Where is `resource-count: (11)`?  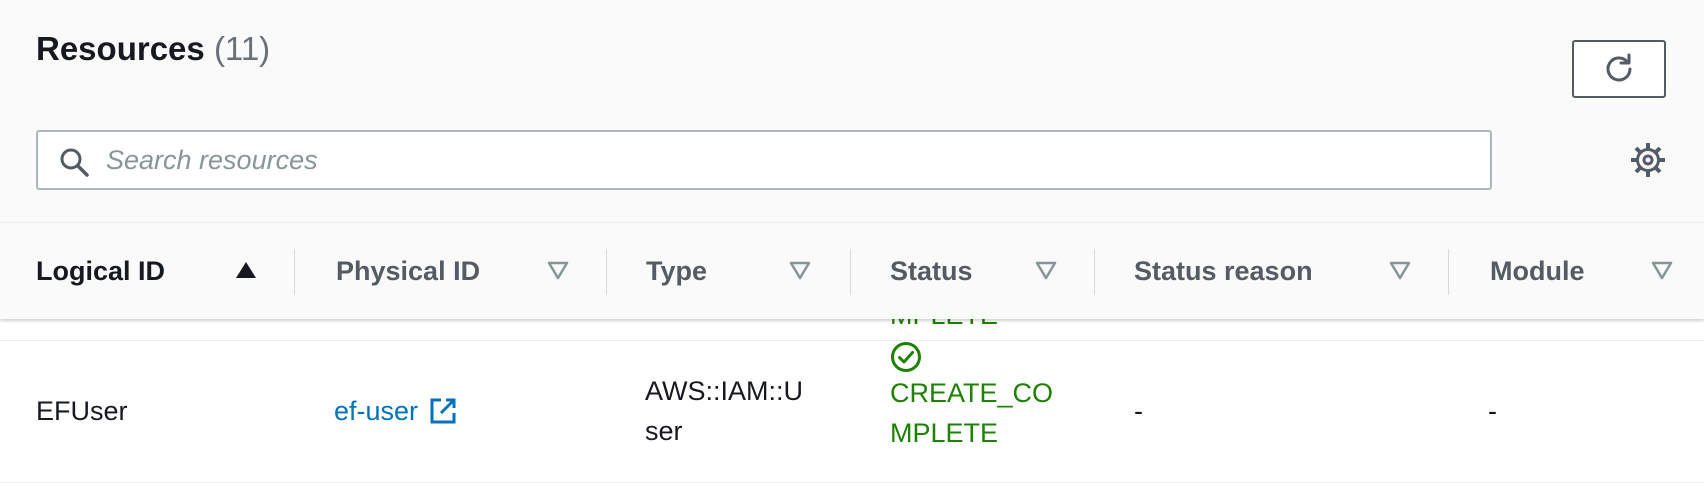
resource-count: (11) is located at coordinates (242, 48).